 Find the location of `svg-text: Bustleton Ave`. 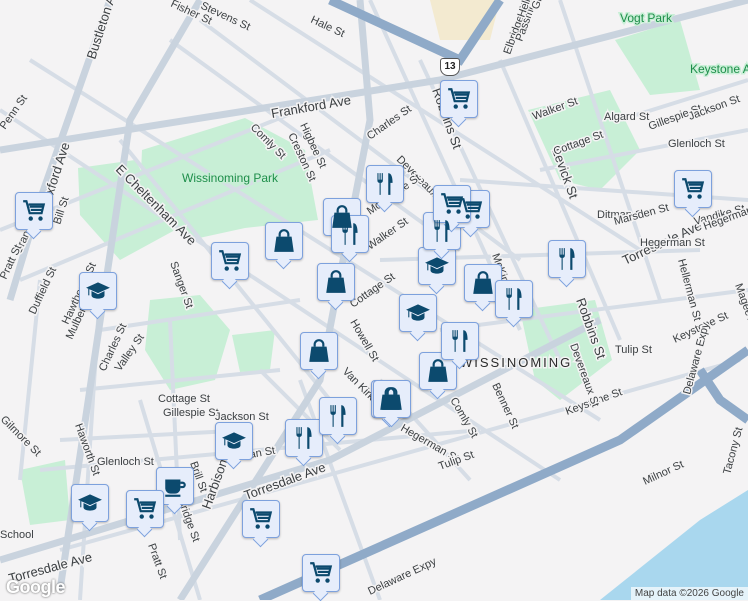

svg-text: Bustleton Ave is located at coordinates (103, 30).